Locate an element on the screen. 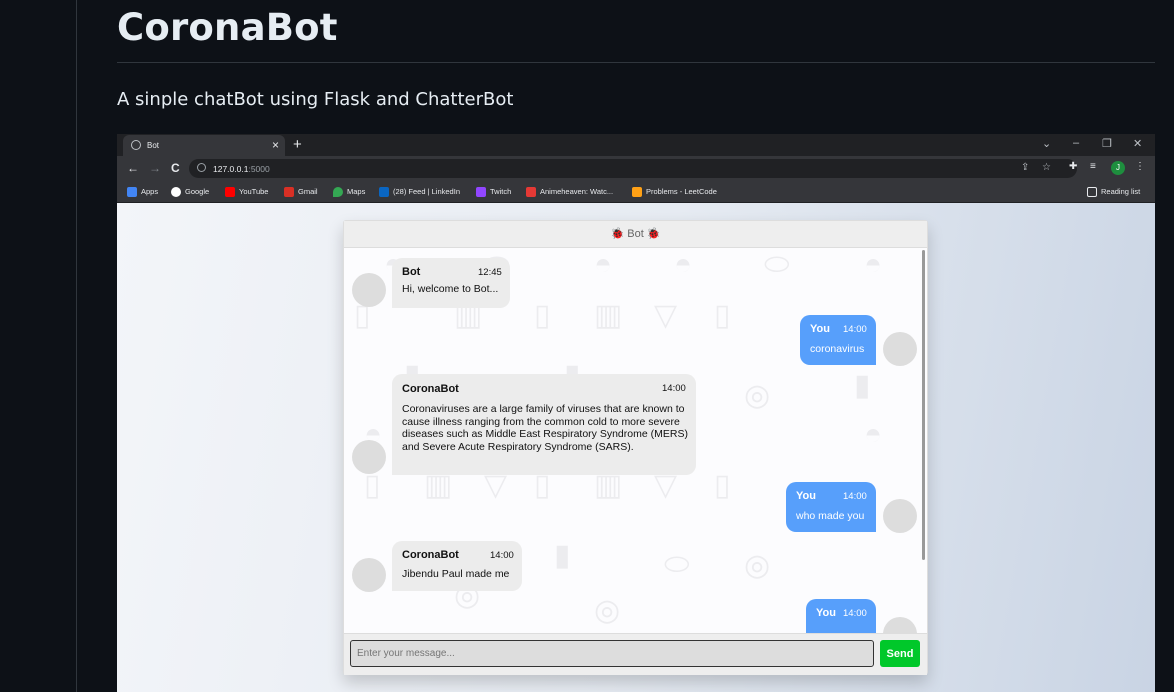 Image resolution: width=1174 pixels, height=692 pixels. media-icon: ≡ is located at coordinates (1093, 166).